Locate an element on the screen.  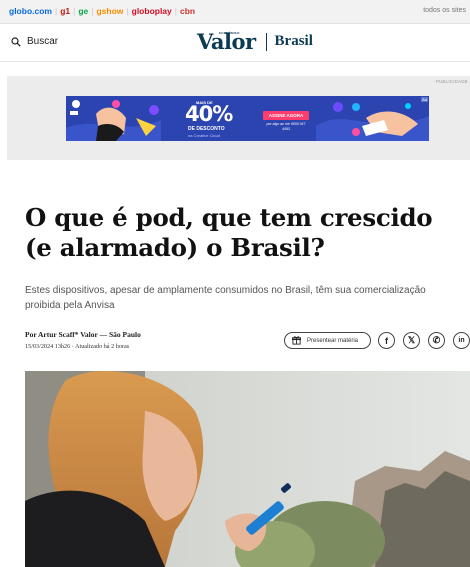
section-title: Brasil is located at coordinates (294, 41).